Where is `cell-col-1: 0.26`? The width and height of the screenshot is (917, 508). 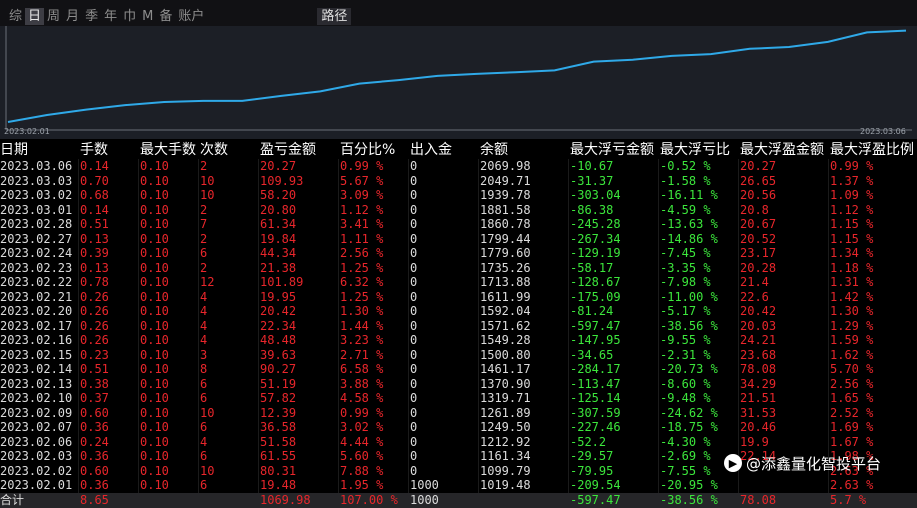
cell-col-1: 0.26 is located at coordinates (94, 311).